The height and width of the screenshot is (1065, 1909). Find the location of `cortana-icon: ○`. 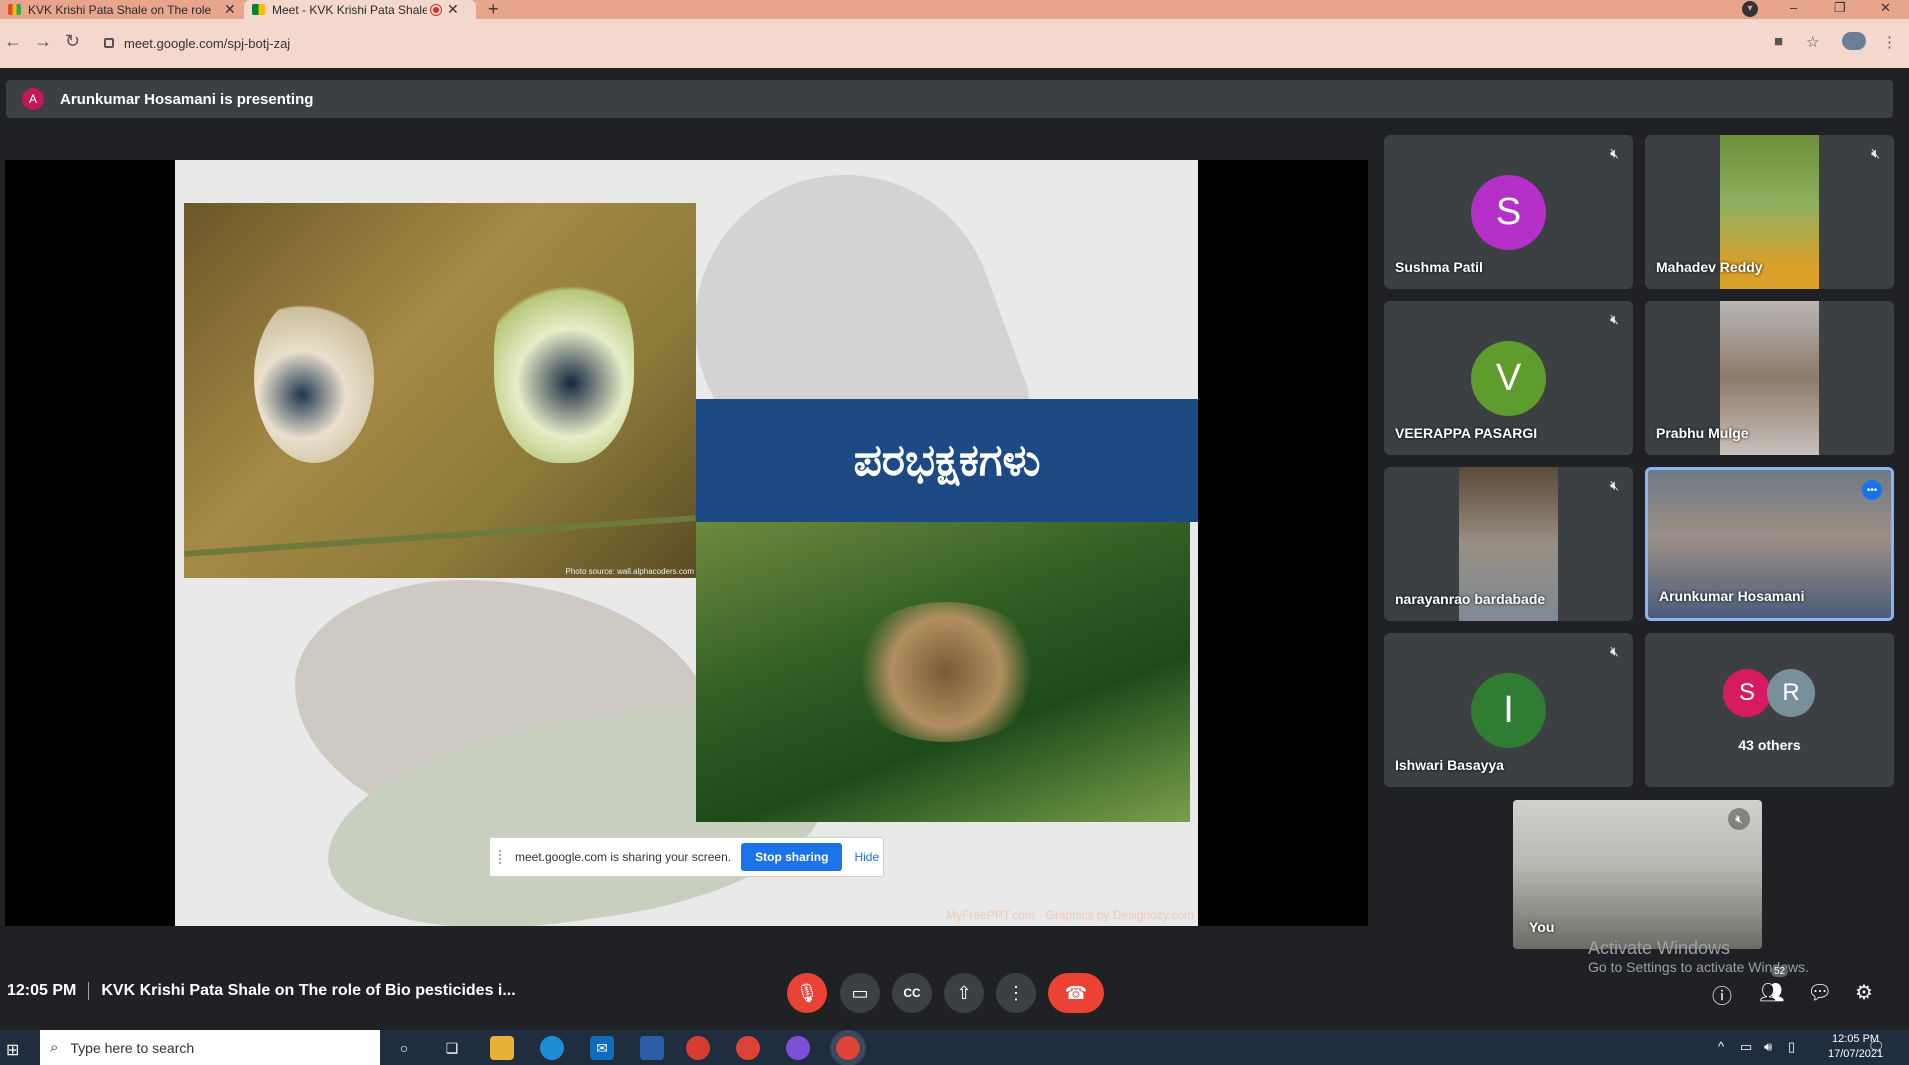

cortana-icon: ○ is located at coordinates (404, 1048).